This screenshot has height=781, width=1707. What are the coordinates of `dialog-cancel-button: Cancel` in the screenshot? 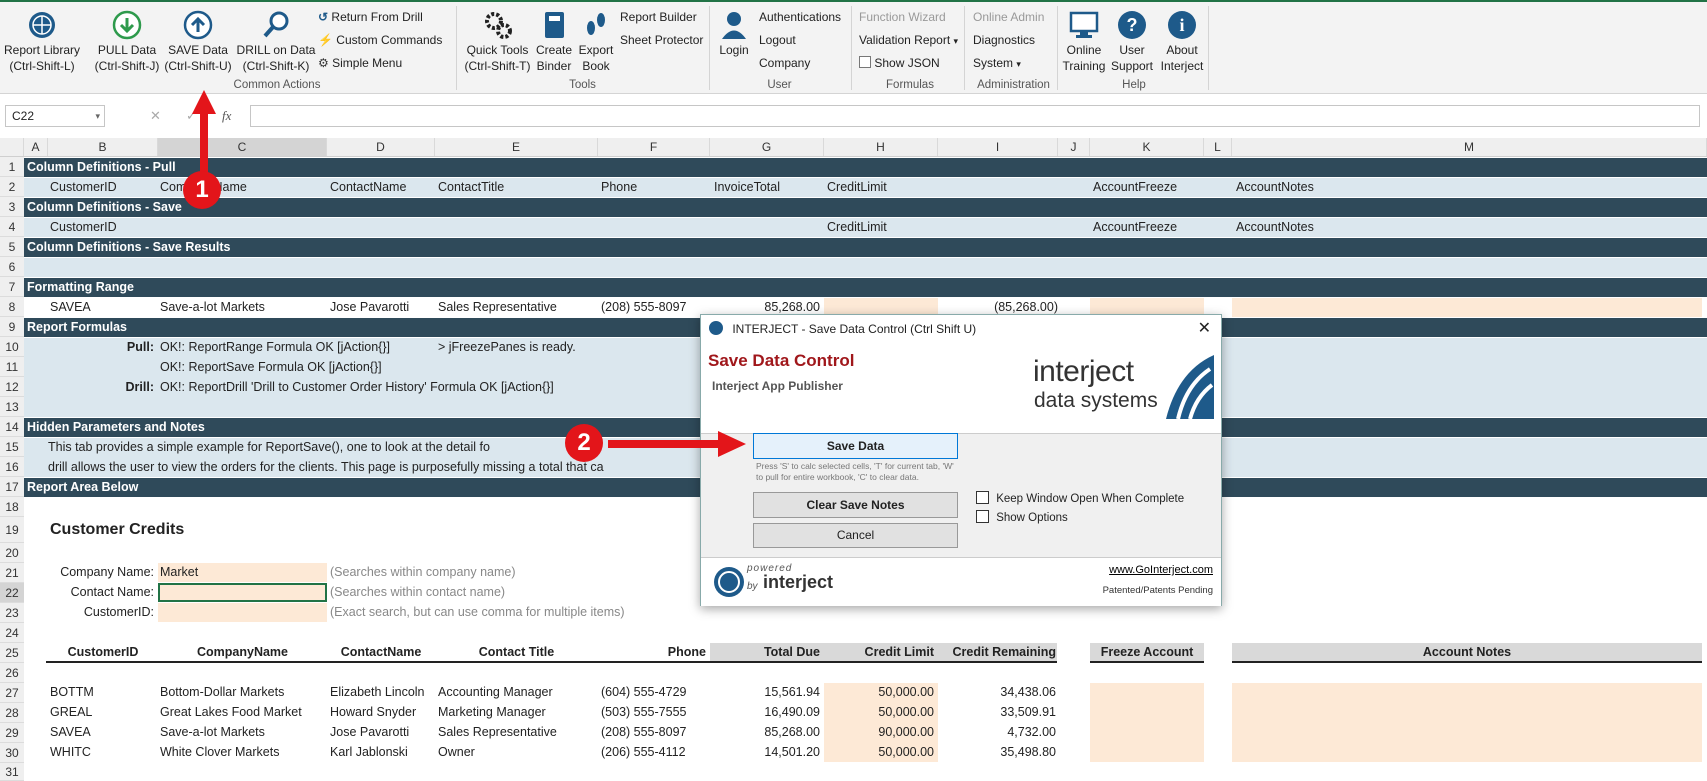 It's located at (855, 535).